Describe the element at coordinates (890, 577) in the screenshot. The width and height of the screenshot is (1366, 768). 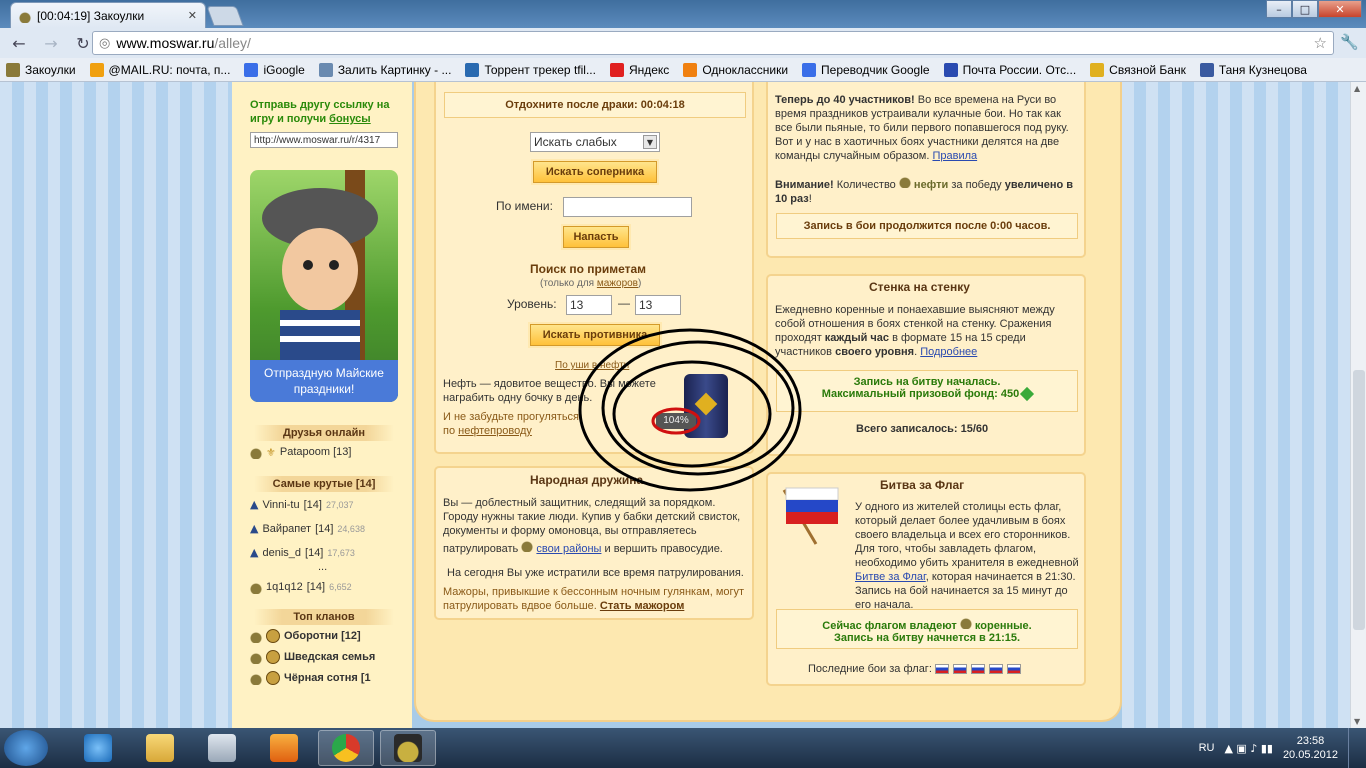
I see `flag-battle-link: Битве за Флаг` at that location.